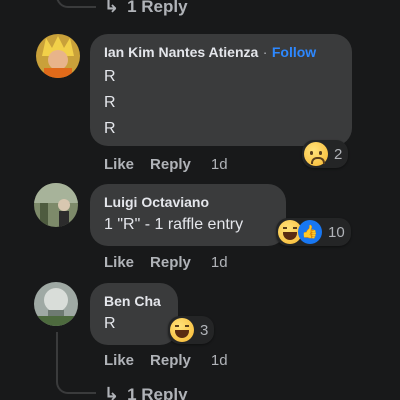  Describe the element at coordinates (181, 52) in the screenshot. I see `comment-author: Ian Kim Nantes Atienza` at that location.